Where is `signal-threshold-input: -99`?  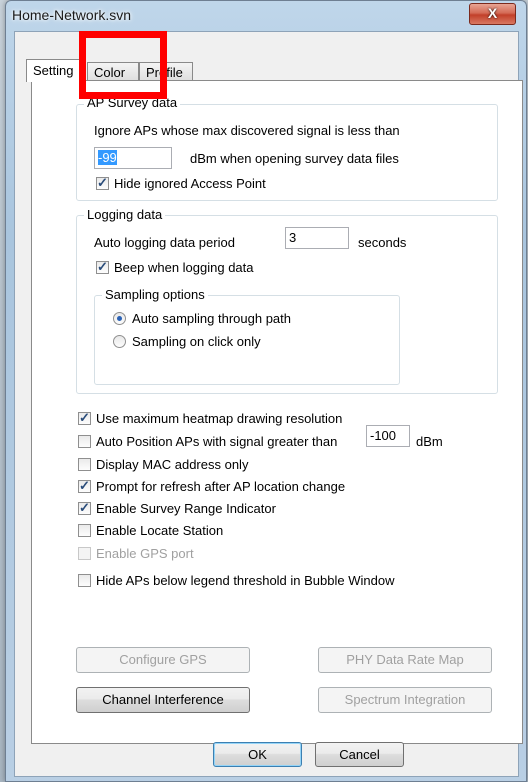 signal-threshold-input: -99 is located at coordinates (133, 158).